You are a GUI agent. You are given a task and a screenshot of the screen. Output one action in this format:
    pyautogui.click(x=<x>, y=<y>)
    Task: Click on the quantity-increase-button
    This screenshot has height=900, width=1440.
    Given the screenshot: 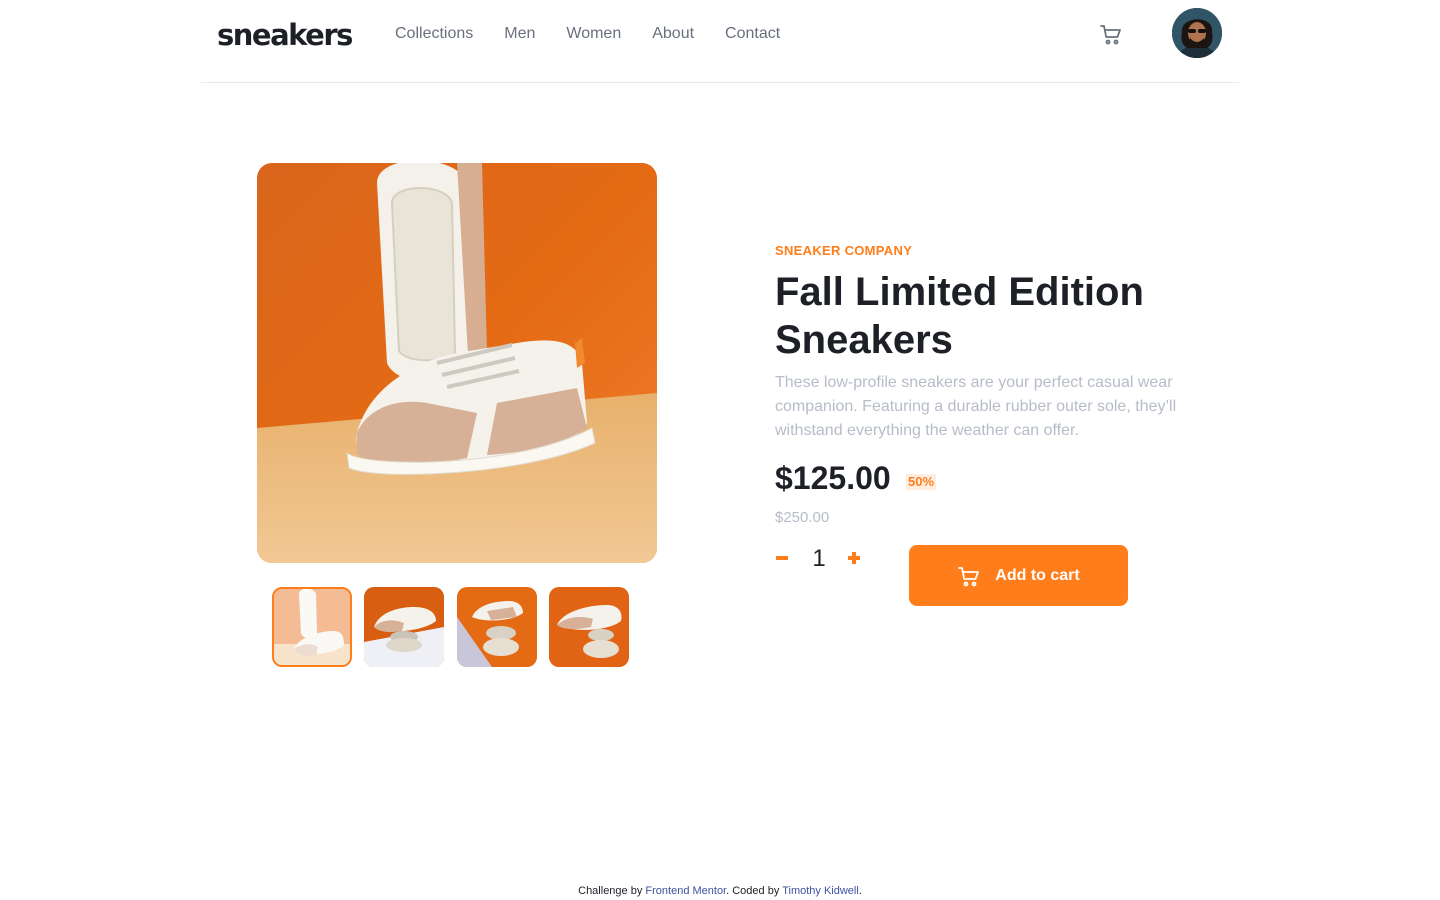 What is the action you would take?
    pyautogui.click(x=854, y=558)
    